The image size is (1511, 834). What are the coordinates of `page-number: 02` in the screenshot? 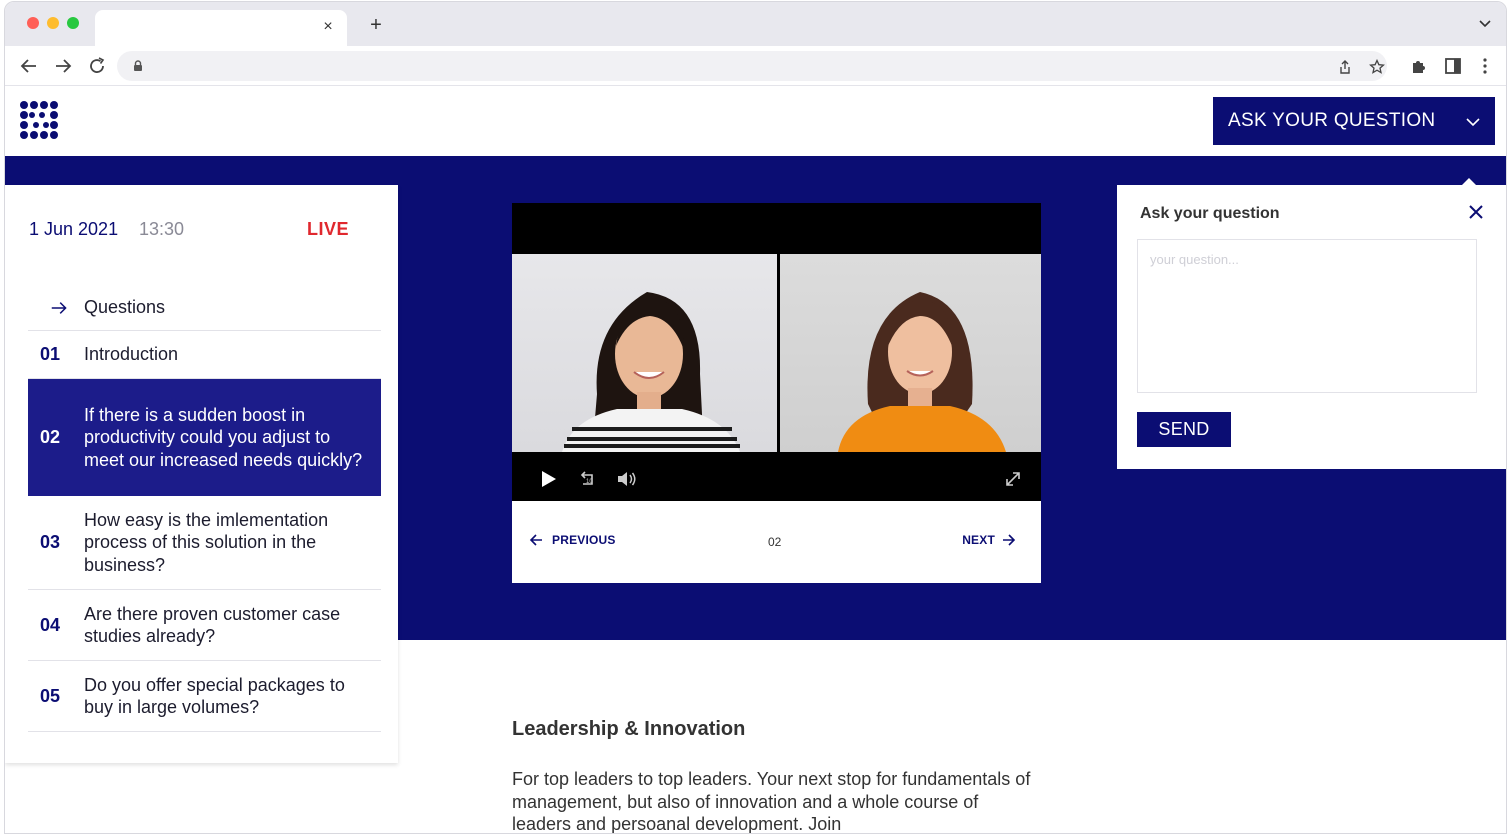 It's located at (775, 542).